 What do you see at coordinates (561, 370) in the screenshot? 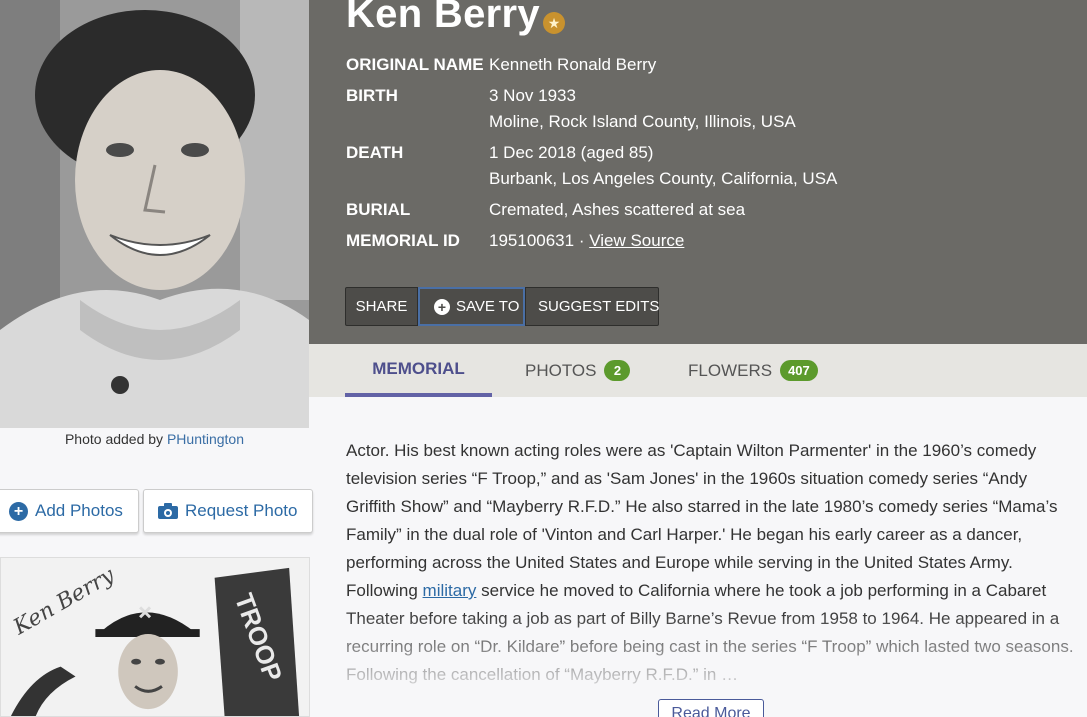
I see `tab-photos-label: PHOTOS` at bounding box center [561, 370].